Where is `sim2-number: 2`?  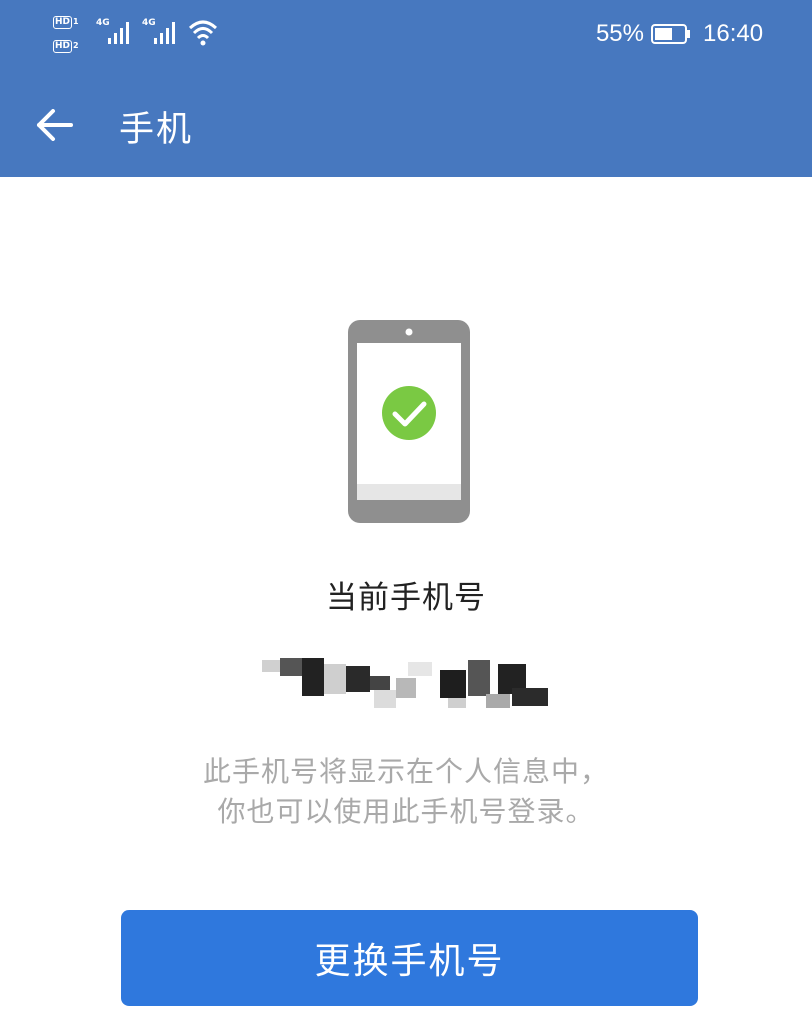 sim2-number: 2 is located at coordinates (76, 45).